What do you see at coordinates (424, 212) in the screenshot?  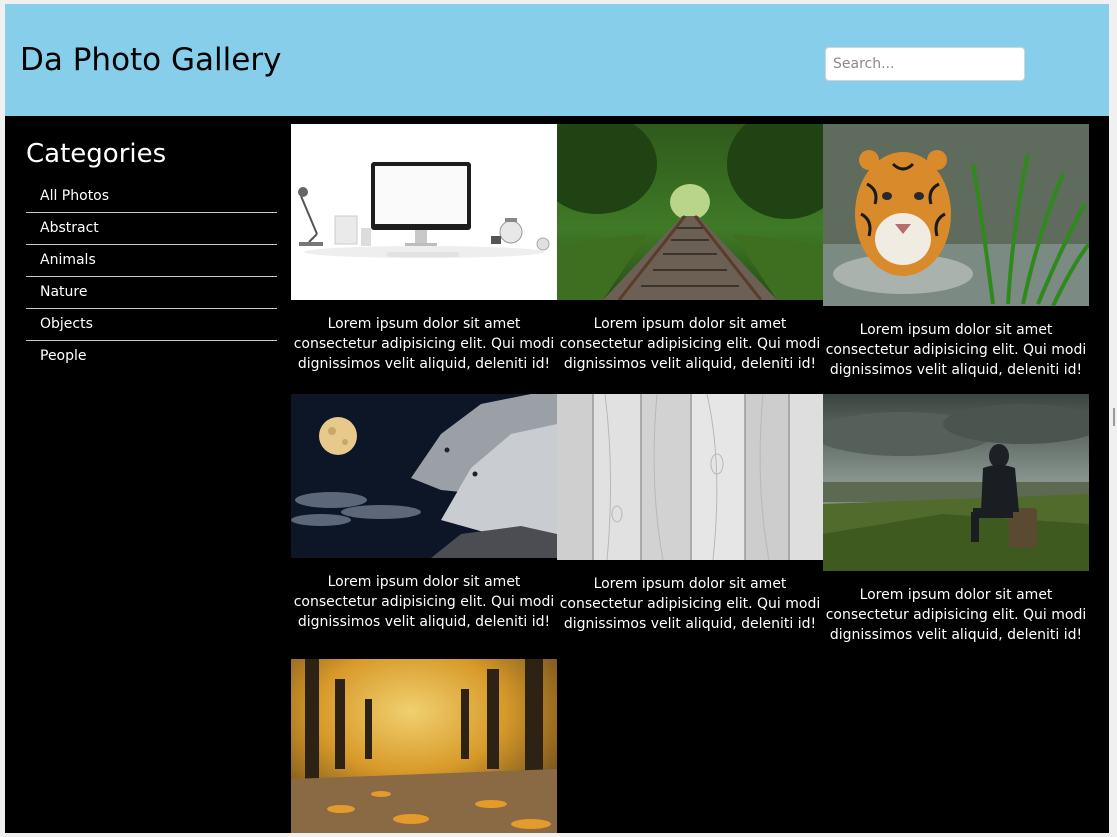 I see `photo-desk-computer` at bounding box center [424, 212].